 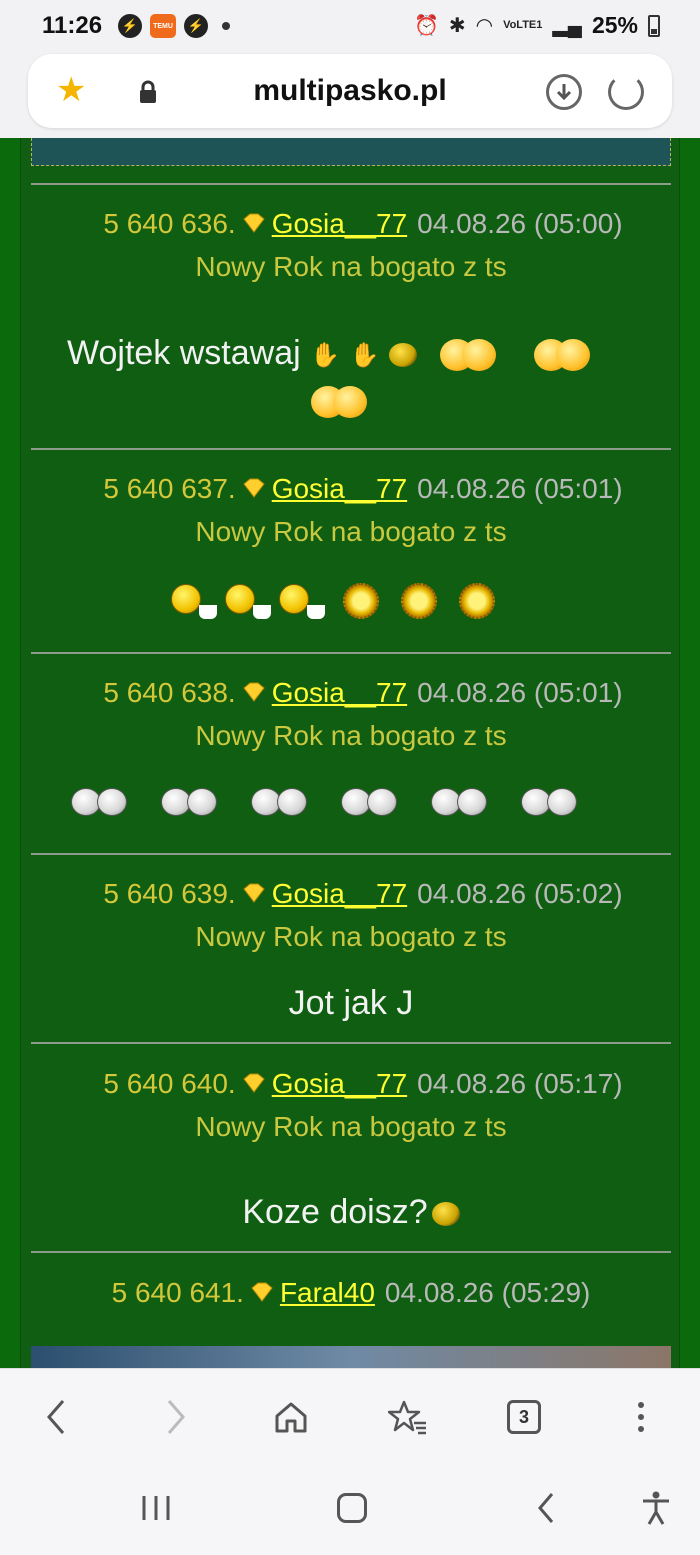 What do you see at coordinates (457, 26) in the screenshot?
I see `bluetooth-icon: ✱` at bounding box center [457, 26].